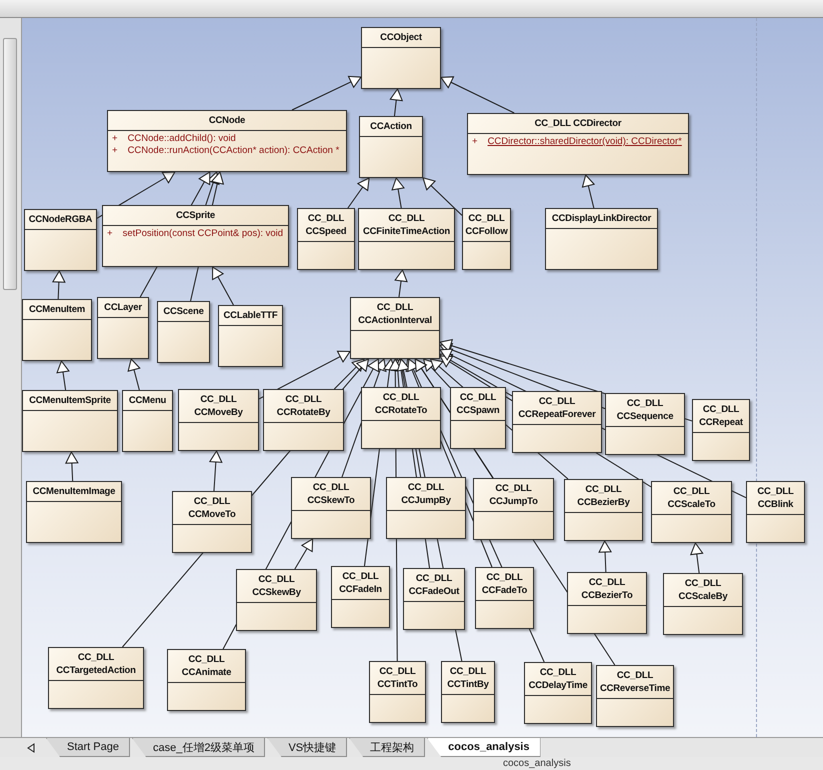  I want to click on method-signature: CCNode::addChild(): void, so click(182, 139).